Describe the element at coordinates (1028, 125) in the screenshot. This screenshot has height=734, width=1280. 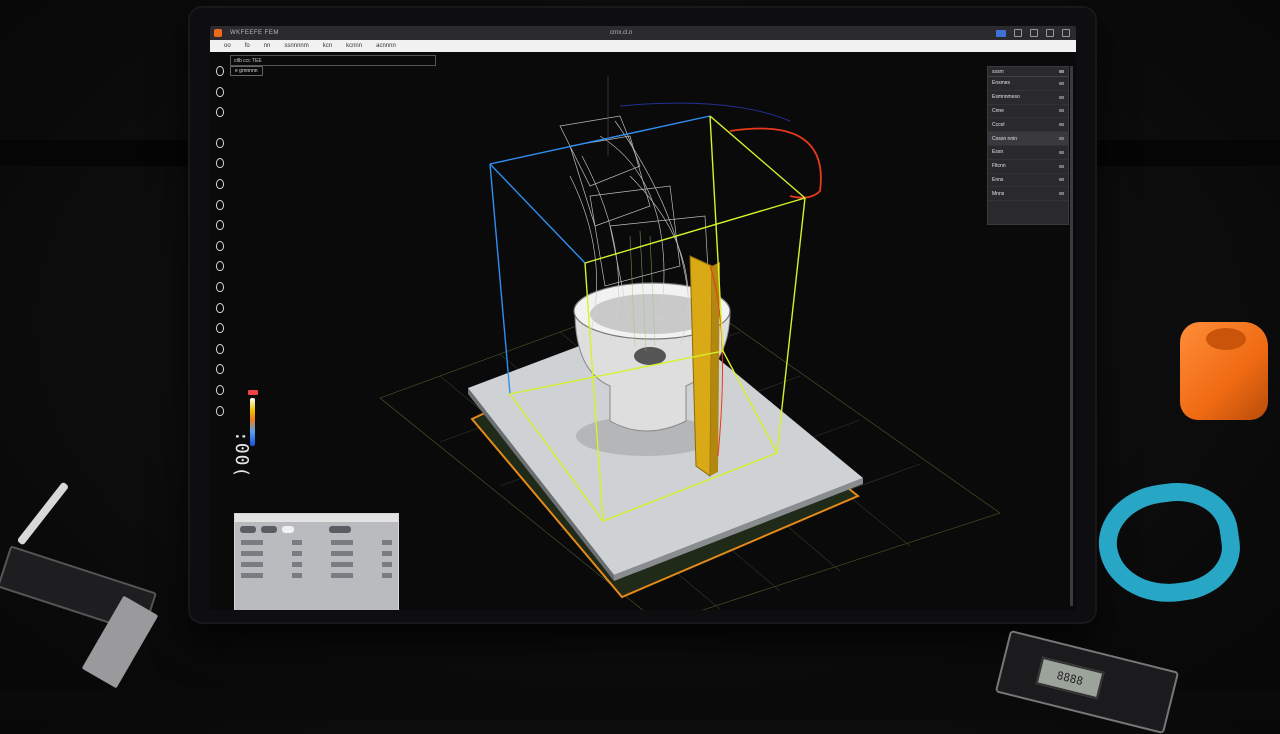
I see `object-list-item: Cccel` at that location.